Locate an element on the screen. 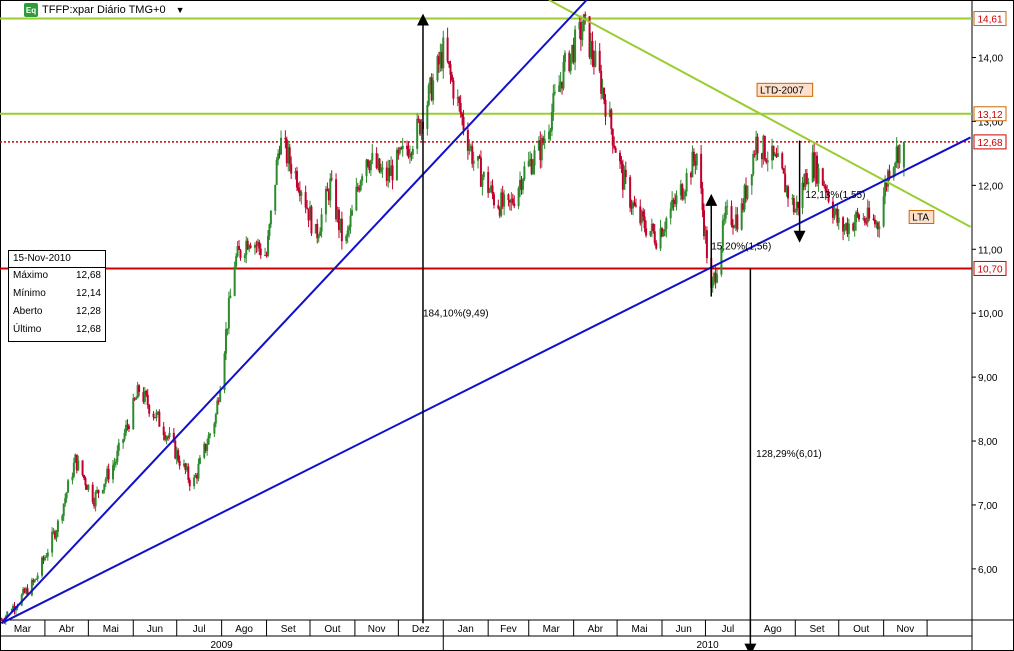 The width and height of the screenshot is (1014, 651). y-tick-label: 12,00 is located at coordinates (990, 186).